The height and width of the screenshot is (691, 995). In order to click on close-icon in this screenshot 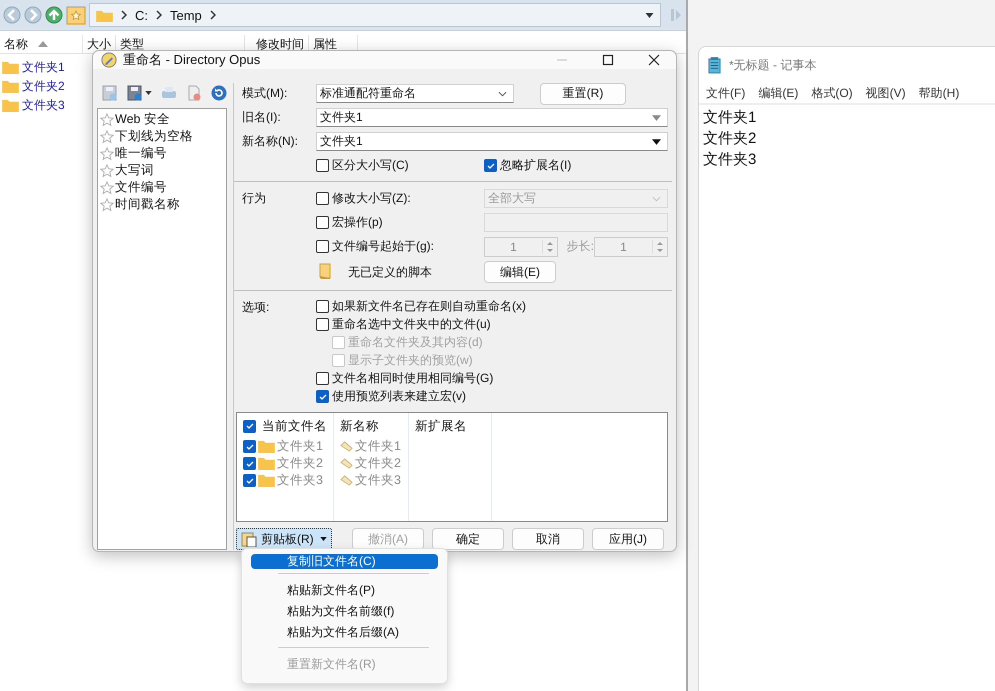, I will do `click(654, 60)`.